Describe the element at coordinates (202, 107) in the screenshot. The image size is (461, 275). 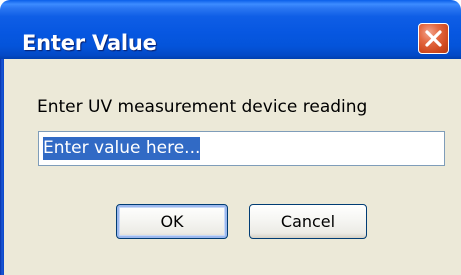
I see `prompt-label: Enter UV measurement device reading` at that location.